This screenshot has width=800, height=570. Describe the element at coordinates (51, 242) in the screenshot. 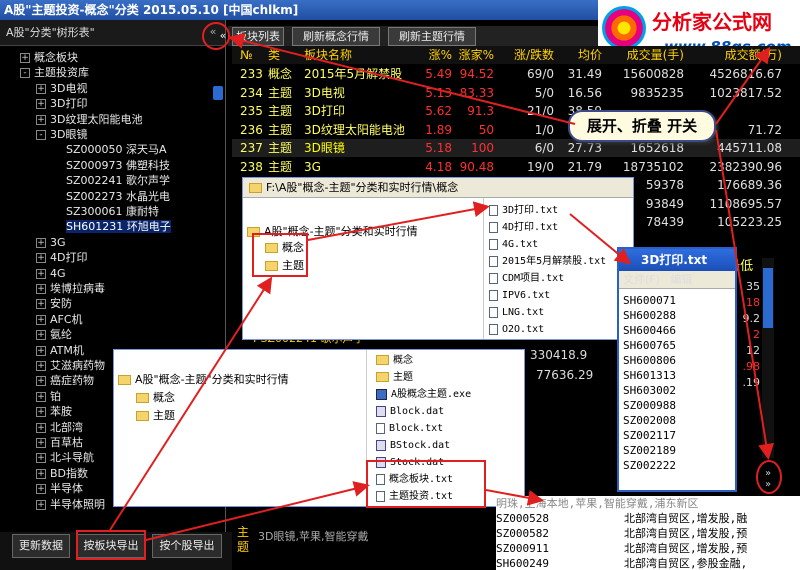

I see `tree-item: +3G` at that location.